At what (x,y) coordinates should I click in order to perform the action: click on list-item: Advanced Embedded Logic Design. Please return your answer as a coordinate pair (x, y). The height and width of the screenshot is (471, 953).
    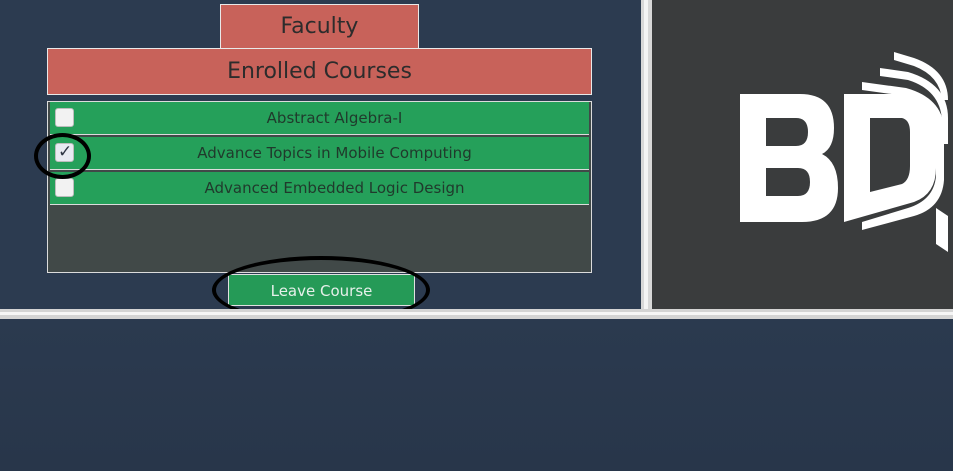
    Looking at the image, I should click on (319, 188).